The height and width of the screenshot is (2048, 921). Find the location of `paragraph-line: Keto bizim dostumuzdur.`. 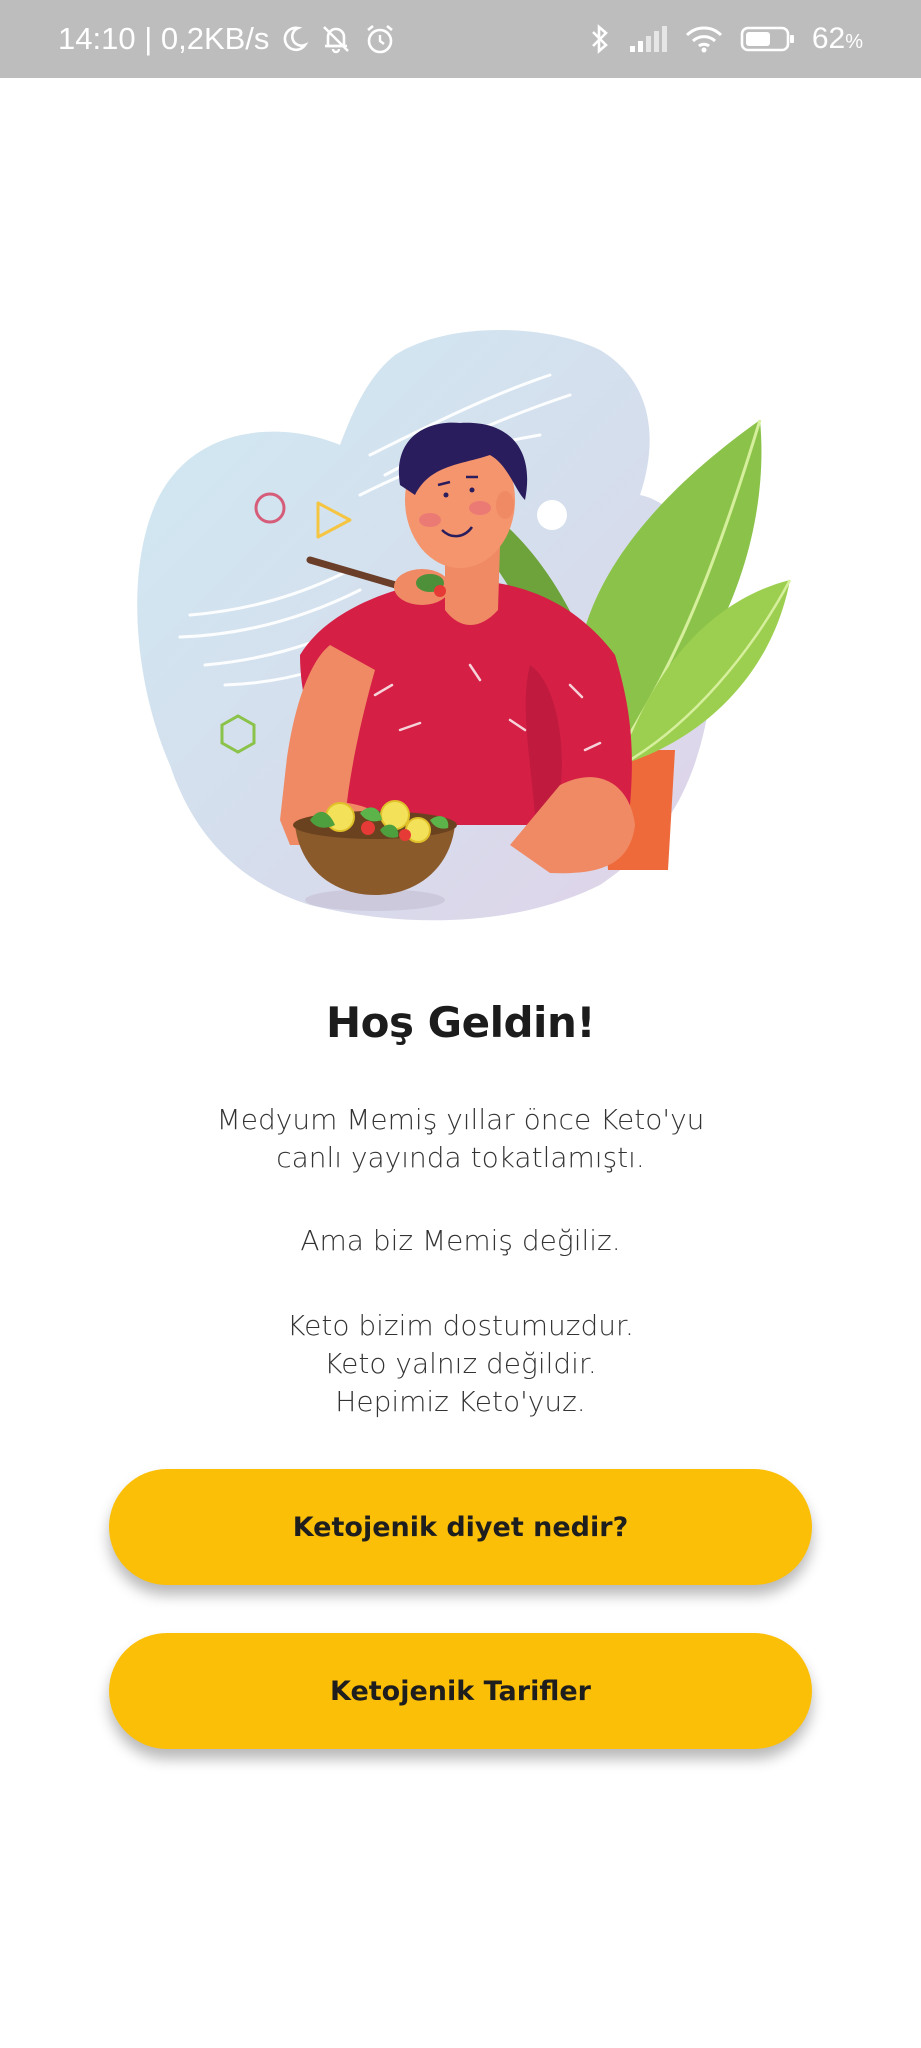

paragraph-line: Keto bizim dostumuzdur. is located at coordinates (460, 1325).